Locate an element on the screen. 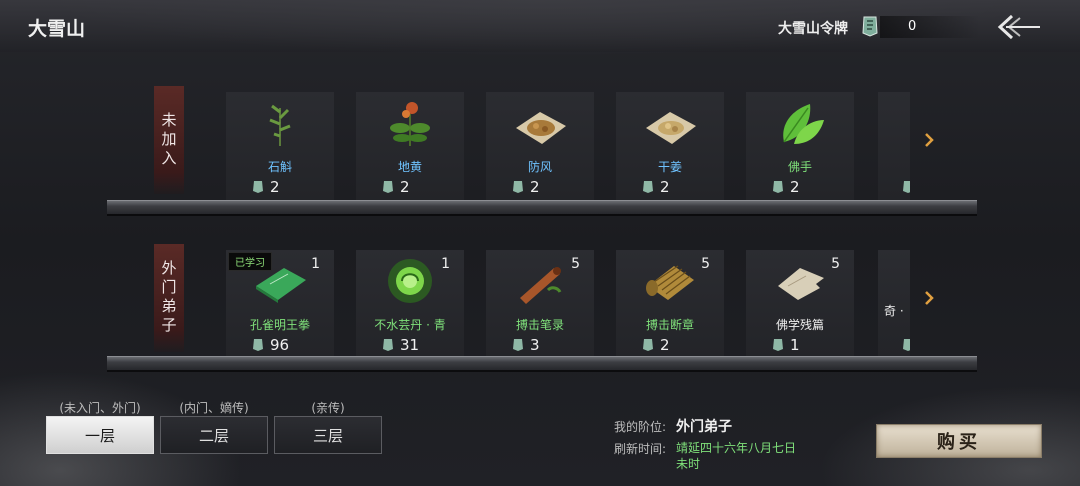 Image resolution: width=1080 pixels, height=486 pixels. tab-caption: (未入门、外门) is located at coordinates (100, 408).